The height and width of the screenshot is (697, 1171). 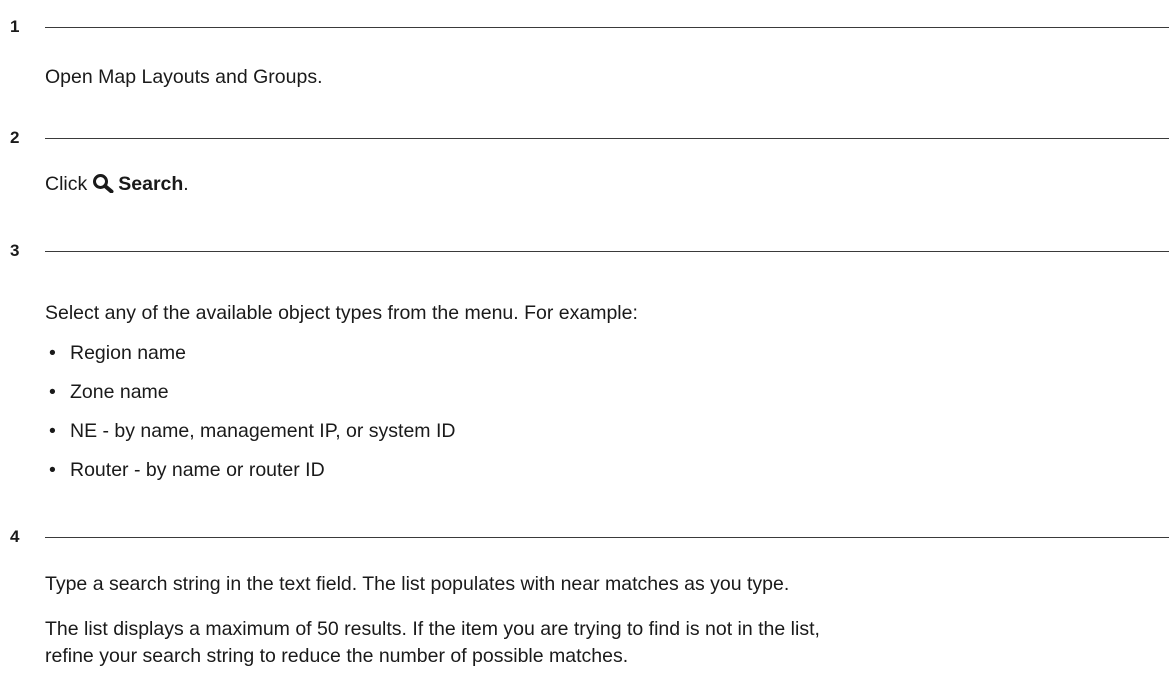 I want to click on list-item: Region name, so click(x=128, y=353).